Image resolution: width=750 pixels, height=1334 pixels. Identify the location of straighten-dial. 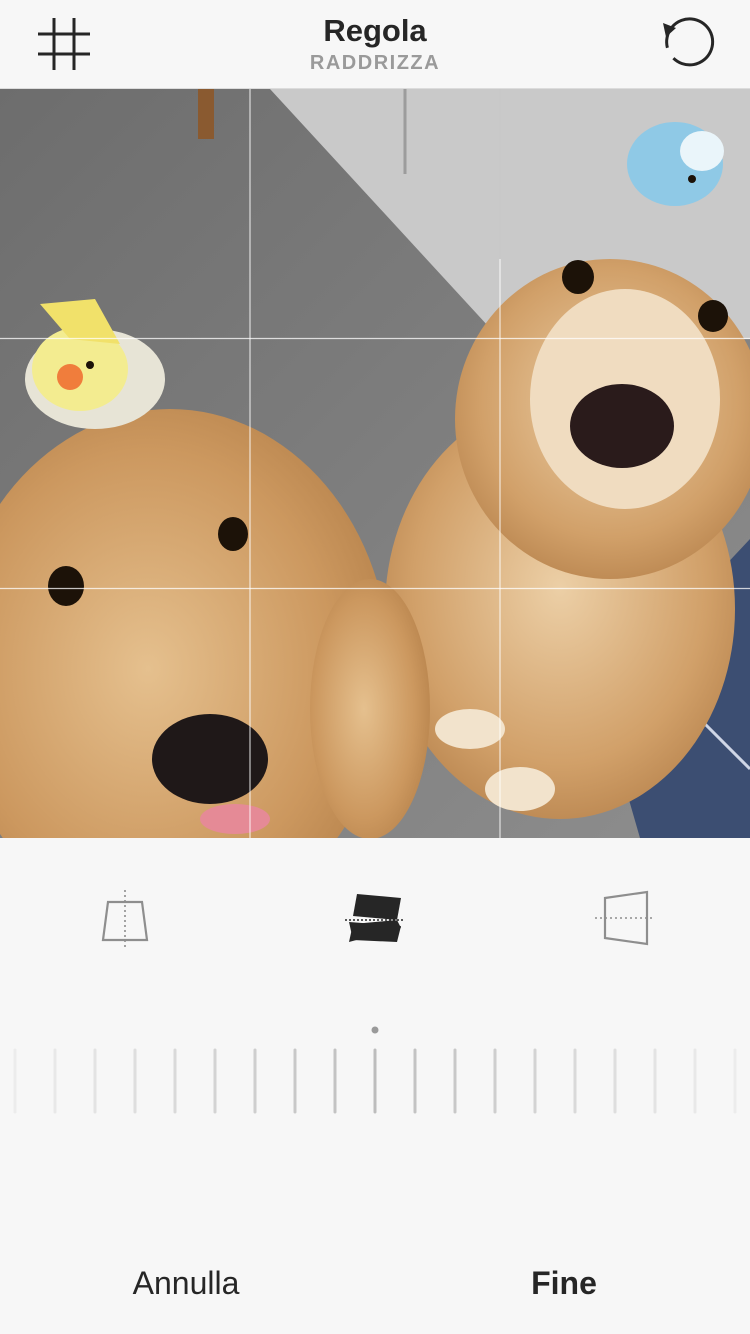
(375, 1075).